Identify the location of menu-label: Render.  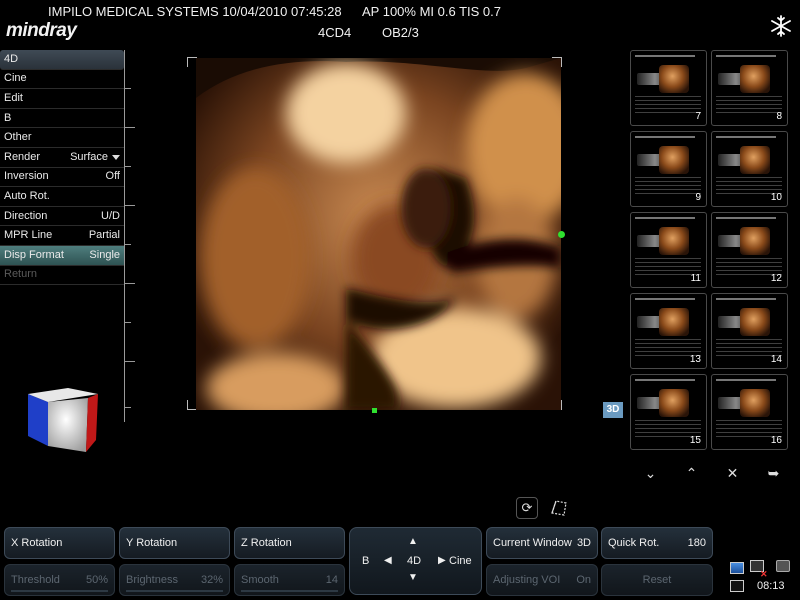
(22, 156).